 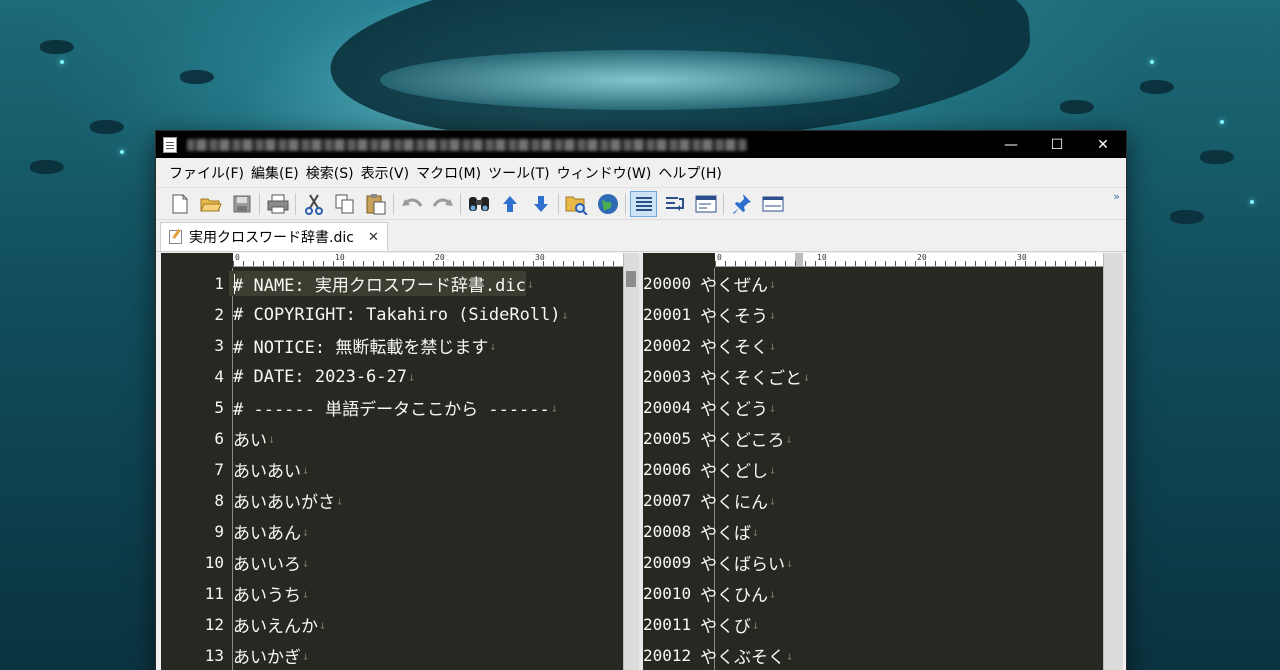 What do you see at coordinates (732, 345) in the screenshot?
I see `line-text: やくそく` at bounding box center [732, 345].